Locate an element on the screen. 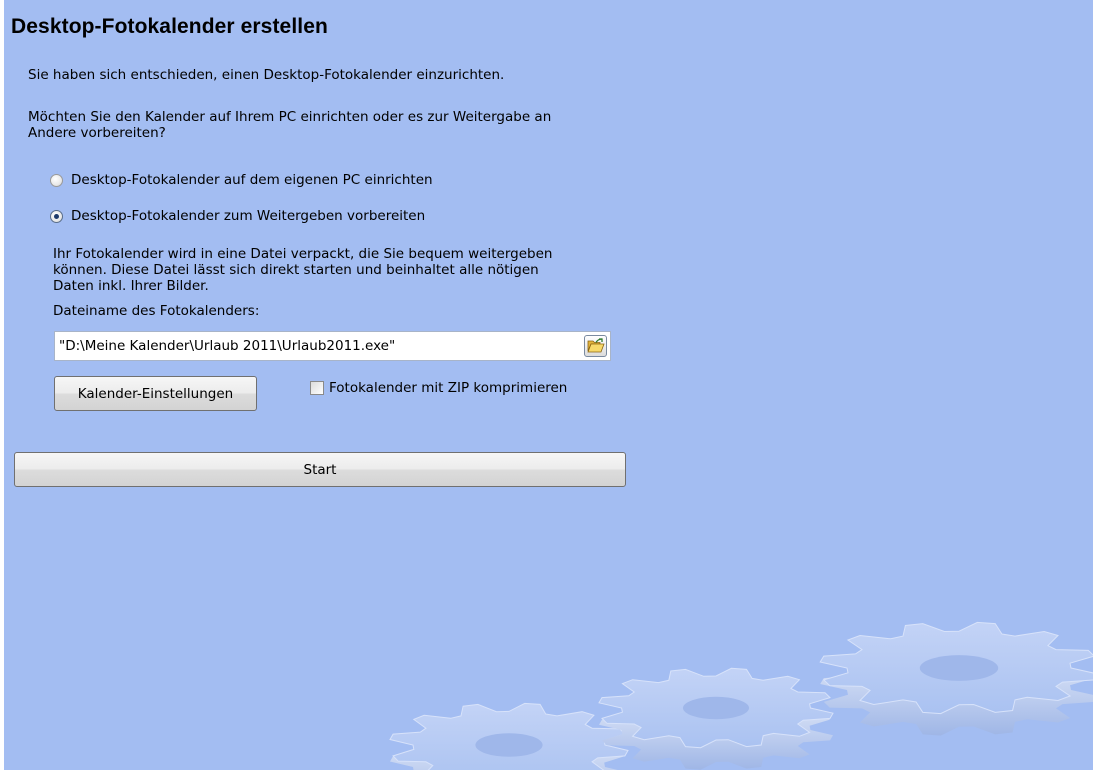 This screenshot has width=1099, height=773. zip-option: Fotokalender mit ZIP komprimieren is located at coordinates (438, 388).